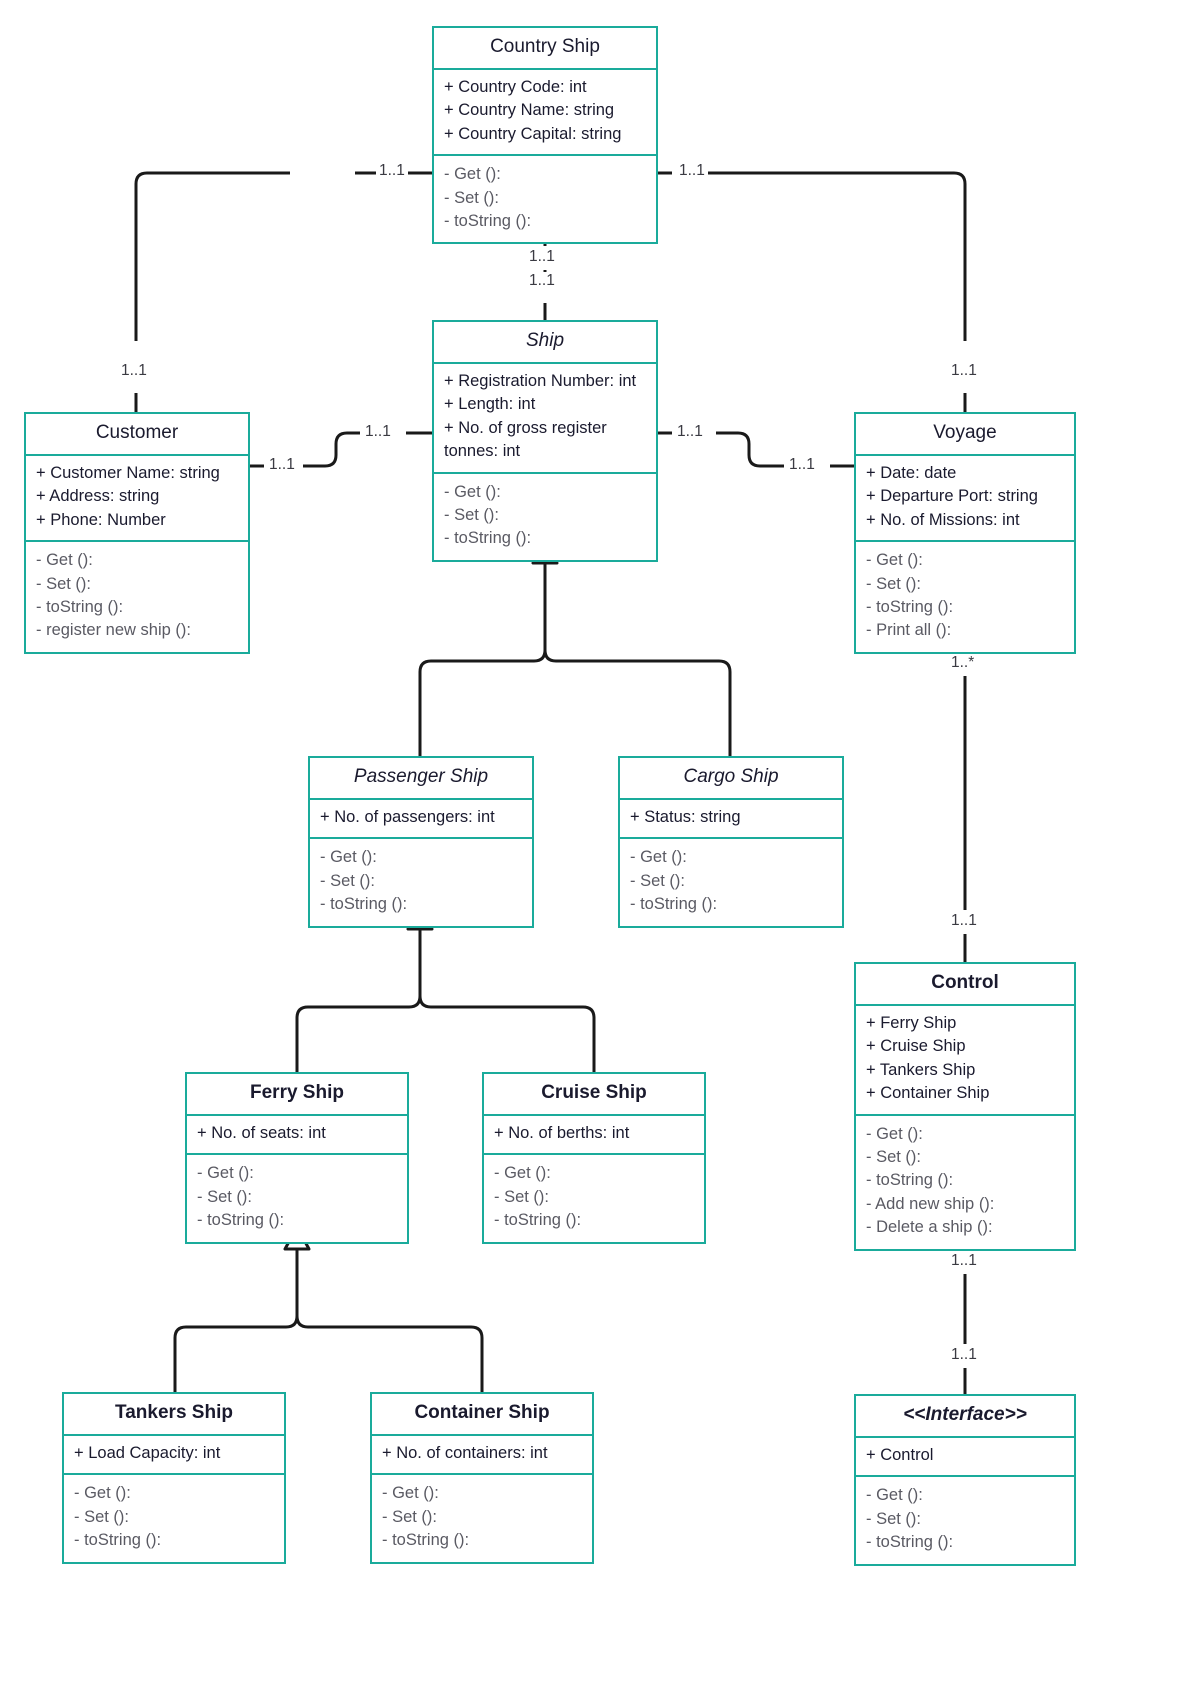  I want to click on attribute-row: + Control, so click(900, 1454).